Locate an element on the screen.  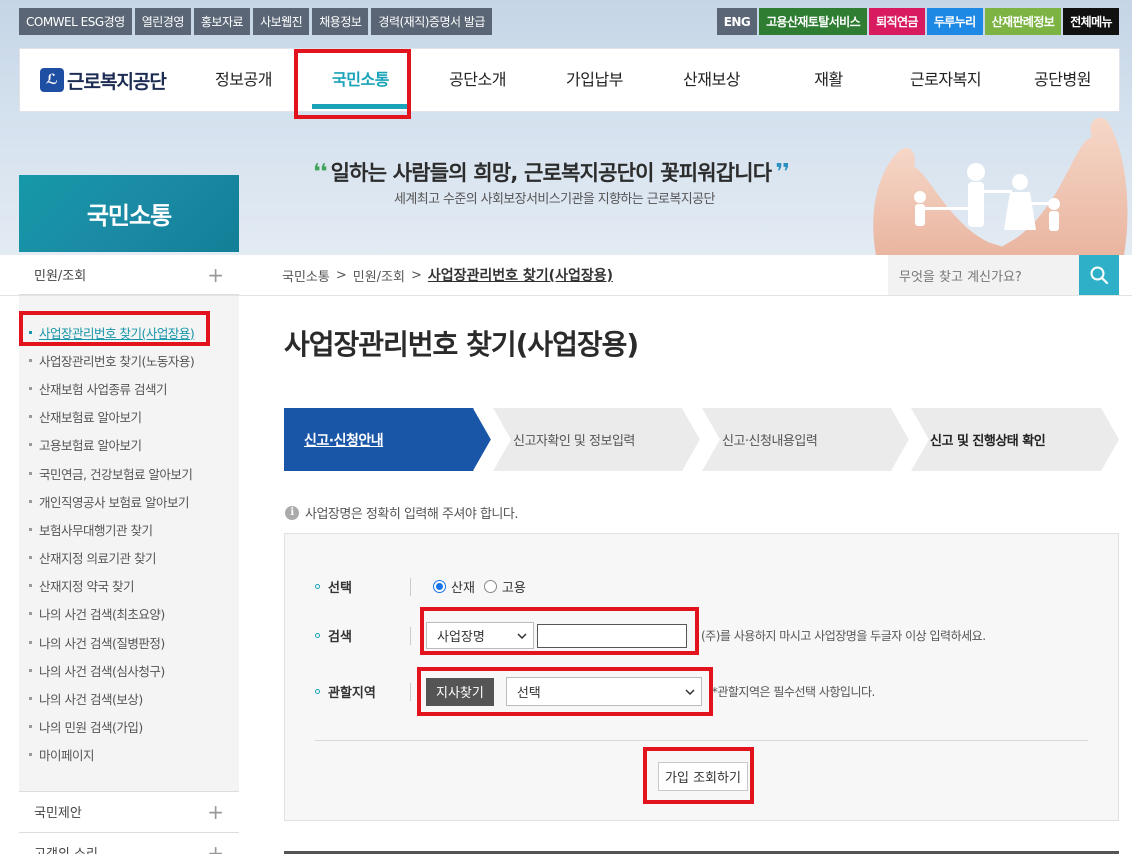
sidebar-item-case-compensation: 나의 사건 검색(보상) is located at coordinates (129, 698).